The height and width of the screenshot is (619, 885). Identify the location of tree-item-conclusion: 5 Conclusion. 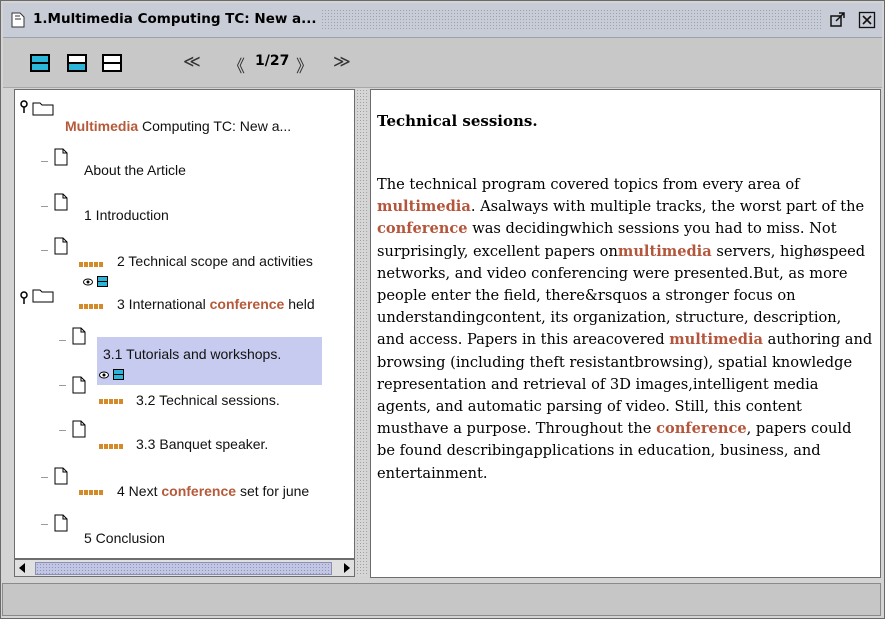
(124, 538).